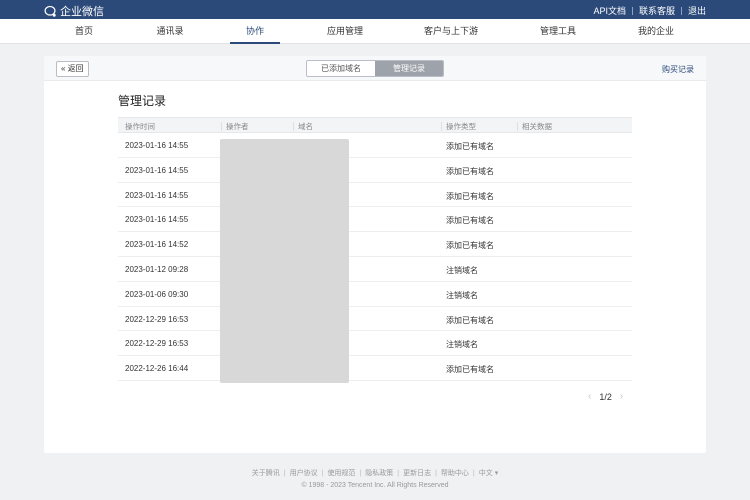  I want to click on footer-link: 隐私政策, so click(379, 473).